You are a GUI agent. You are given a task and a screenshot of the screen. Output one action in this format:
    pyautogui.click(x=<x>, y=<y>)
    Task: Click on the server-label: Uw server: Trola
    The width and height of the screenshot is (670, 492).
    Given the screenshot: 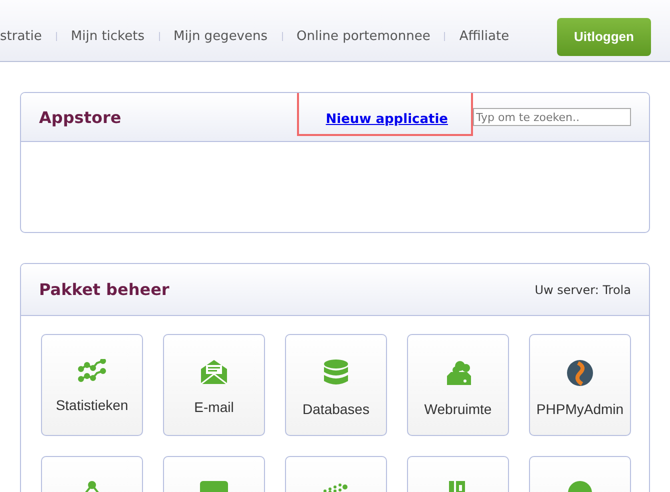 What is the action you would take?
    pyautogui.click(x=582, y=289)
    